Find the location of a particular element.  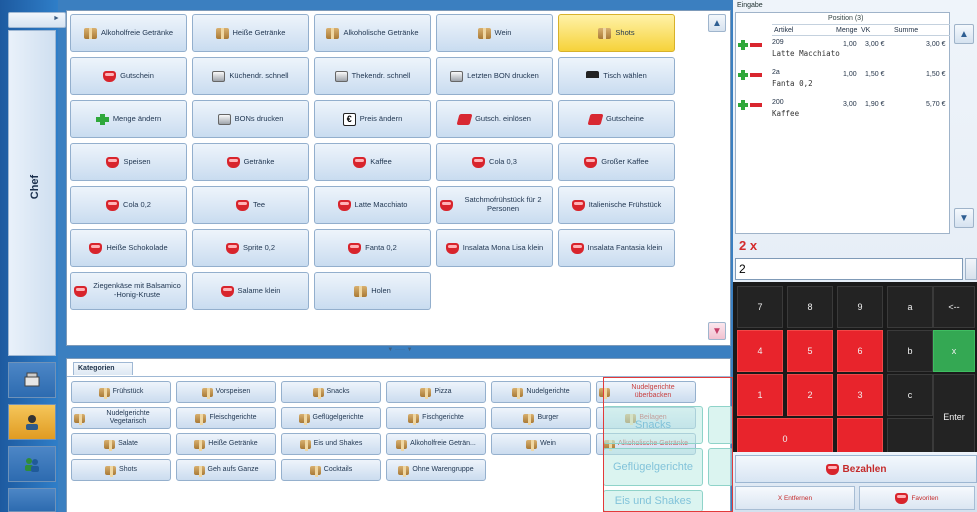

product-button: Salame klein is located at coordinates (250, 291).